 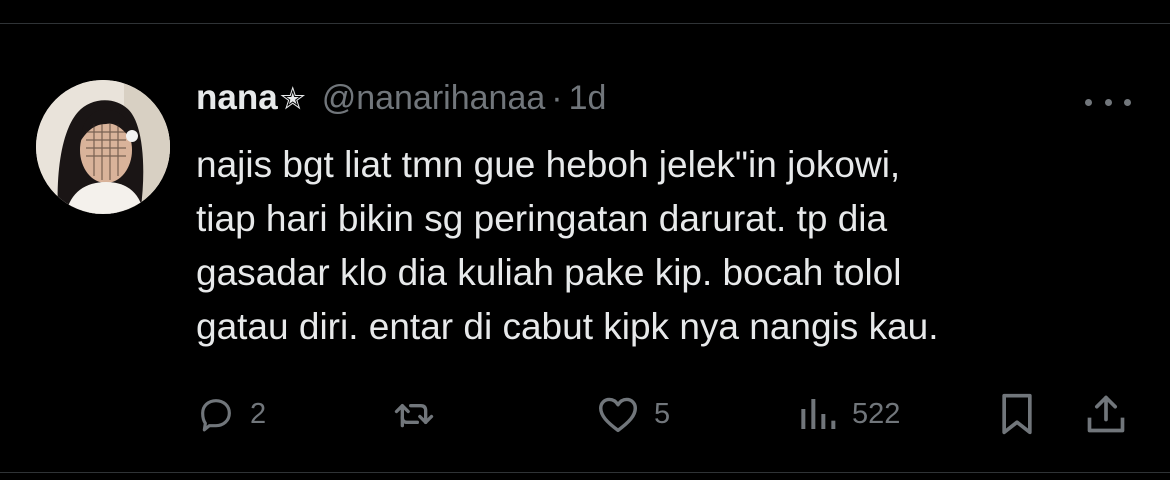 What do you see at coordinates (588, 98) in the screenshot?
I see `tweet-timestamp: 1d` at bounding box center [588, 98].